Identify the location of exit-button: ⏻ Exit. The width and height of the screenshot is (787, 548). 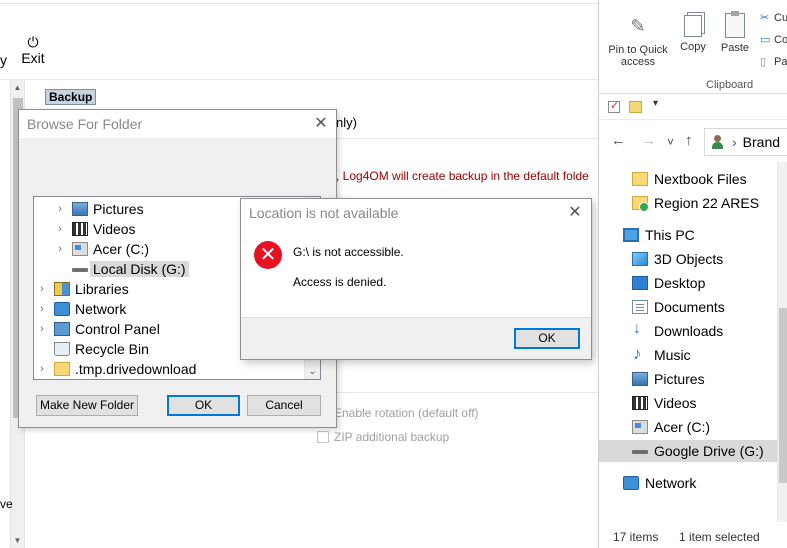
(33, 50).